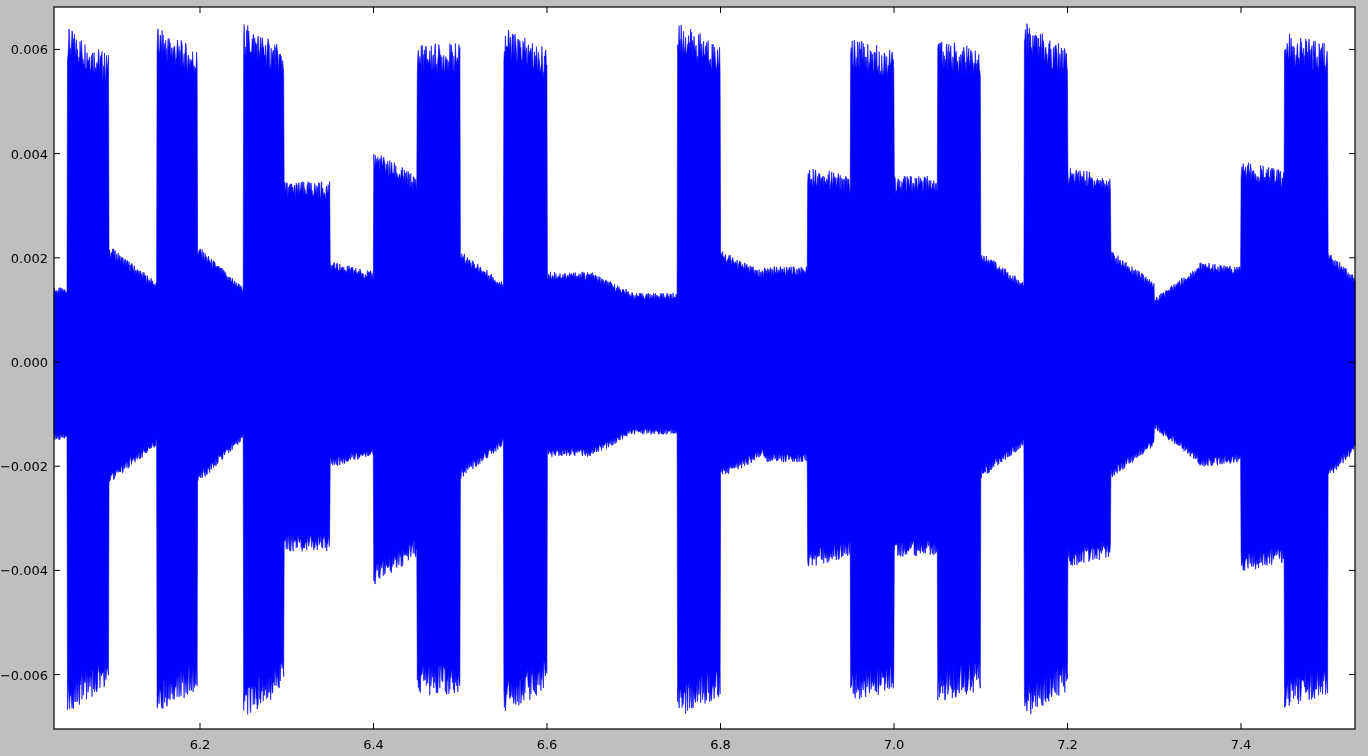 The width and height of the screenshot is (1368, 756). I want to click on x-tick-label: 7.2, so click(1067, 744).